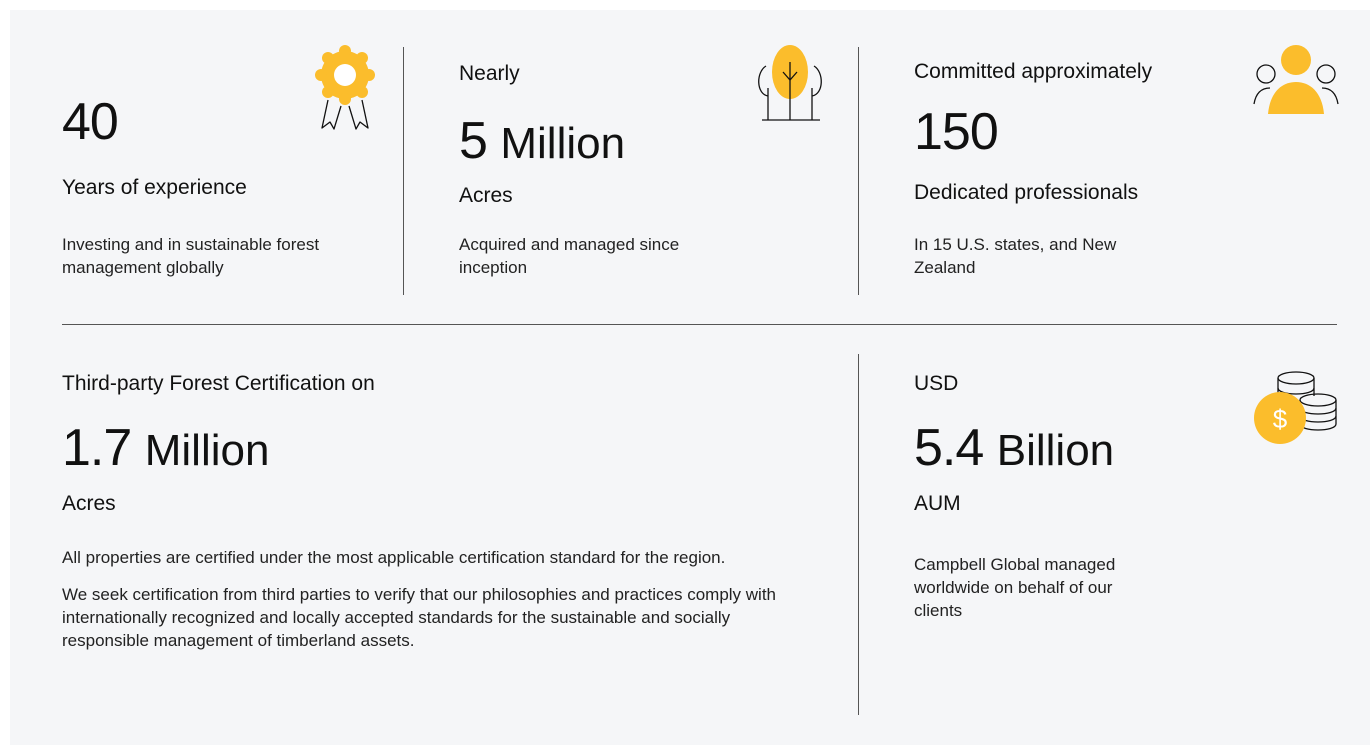 The width and height of the screenshot is (1370, 745). What do you see at coordinates (207, 450) in the screenshot?
I see `stat-unit-certification: Million` at bounding box center [207, 450].